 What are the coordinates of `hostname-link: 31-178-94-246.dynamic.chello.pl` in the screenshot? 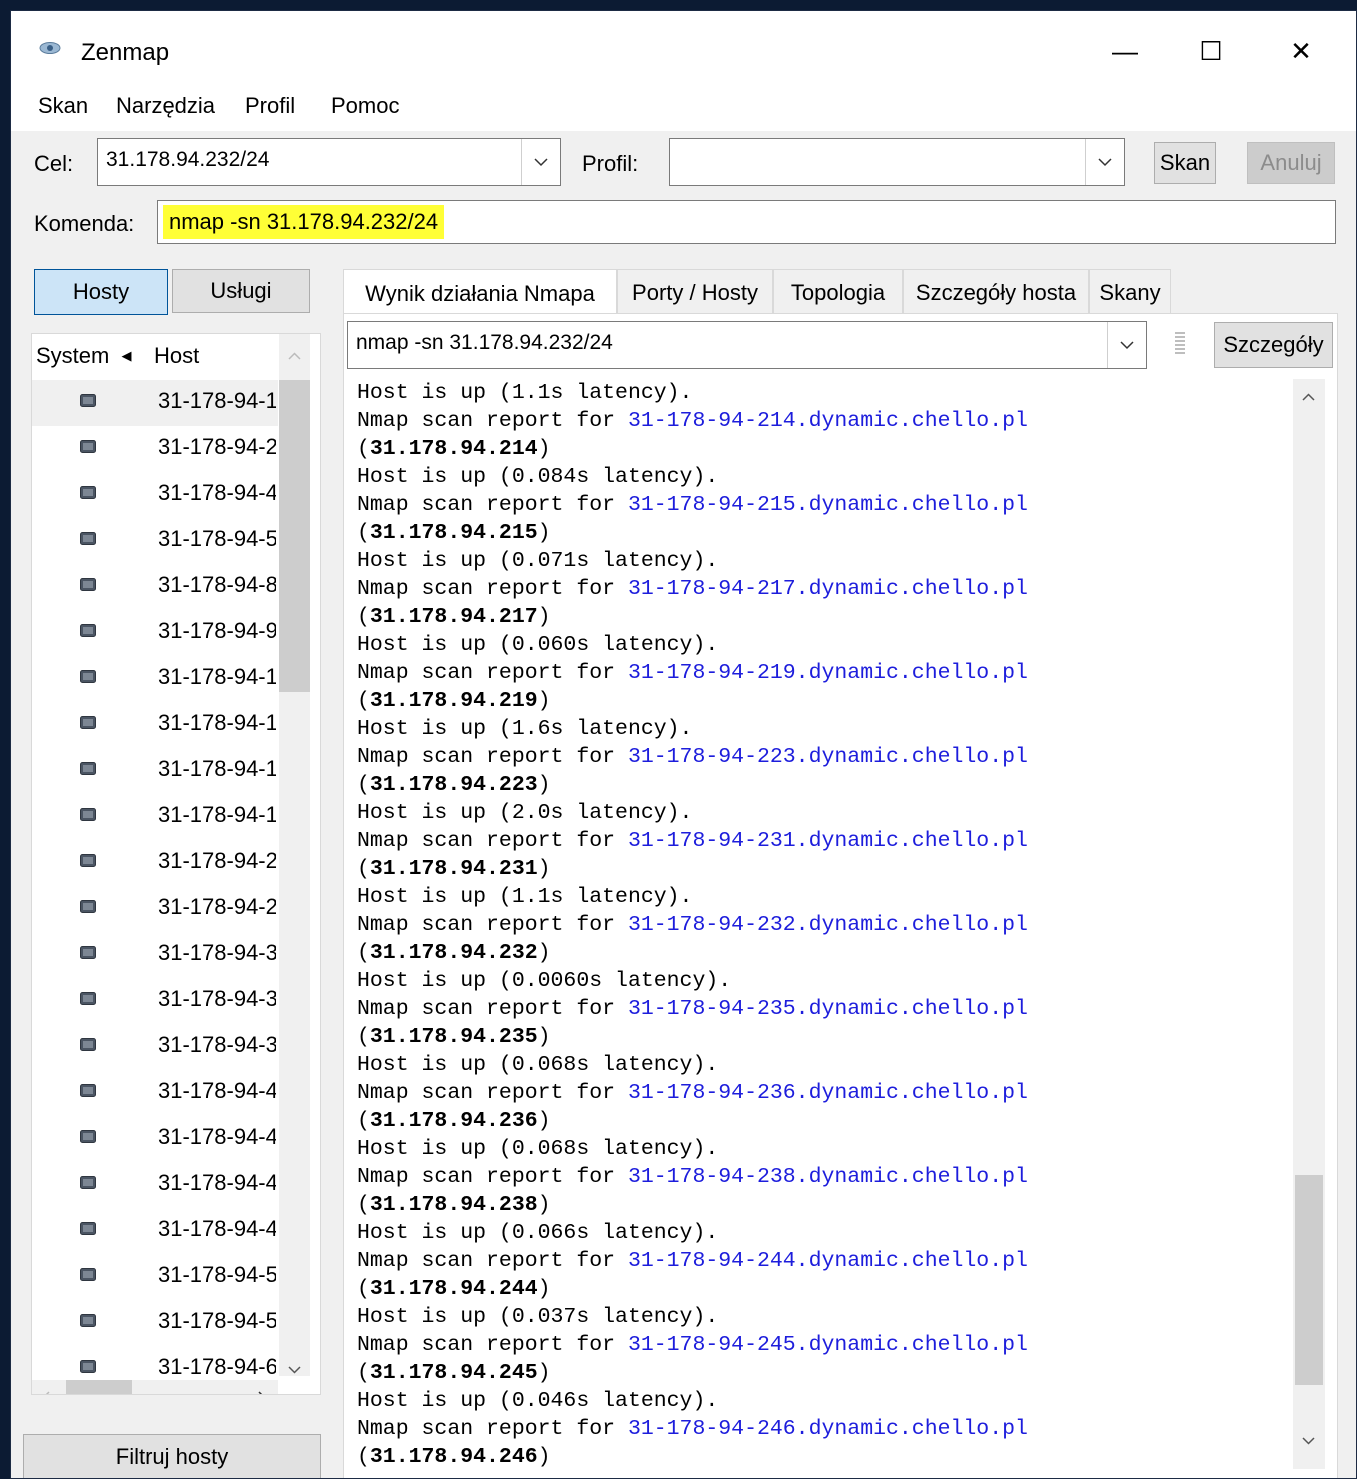 It's located at (828, 1429).